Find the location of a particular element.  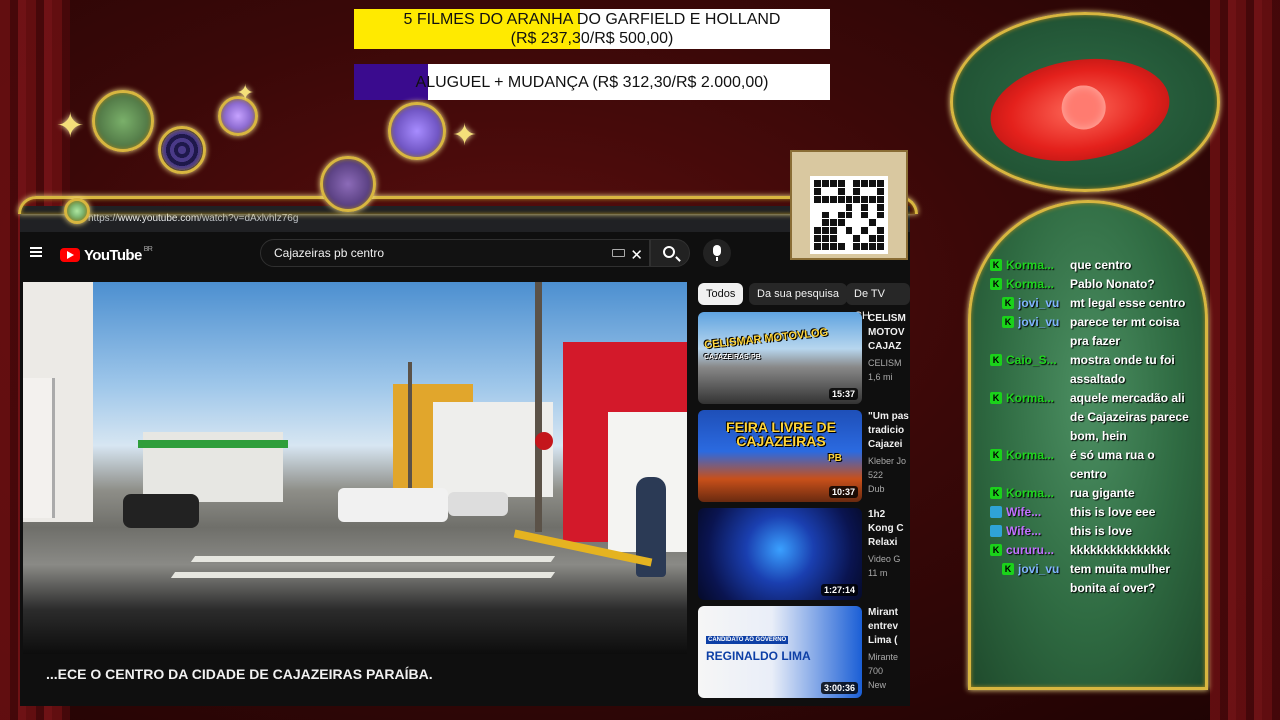

chat-message: Wife... this is love is located at coordinates (1090, 531).